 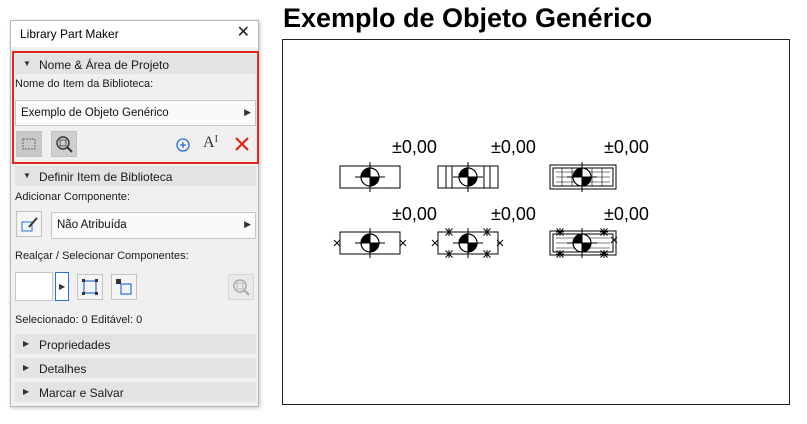 What do you see at coordinates (583, 177) in the screenshot?
I see `symbol-hatched` at bounding box center [583, 177].